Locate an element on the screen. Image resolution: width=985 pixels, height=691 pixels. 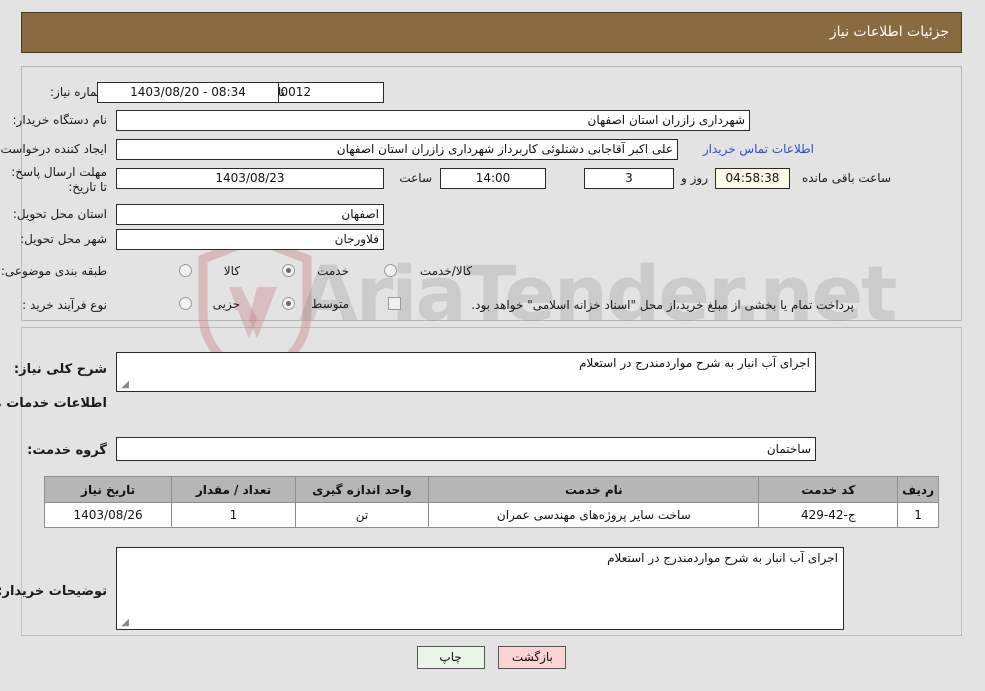
buyer-contact-link: اطلاعات تماس خریدار is located at coordinates (759, 149).